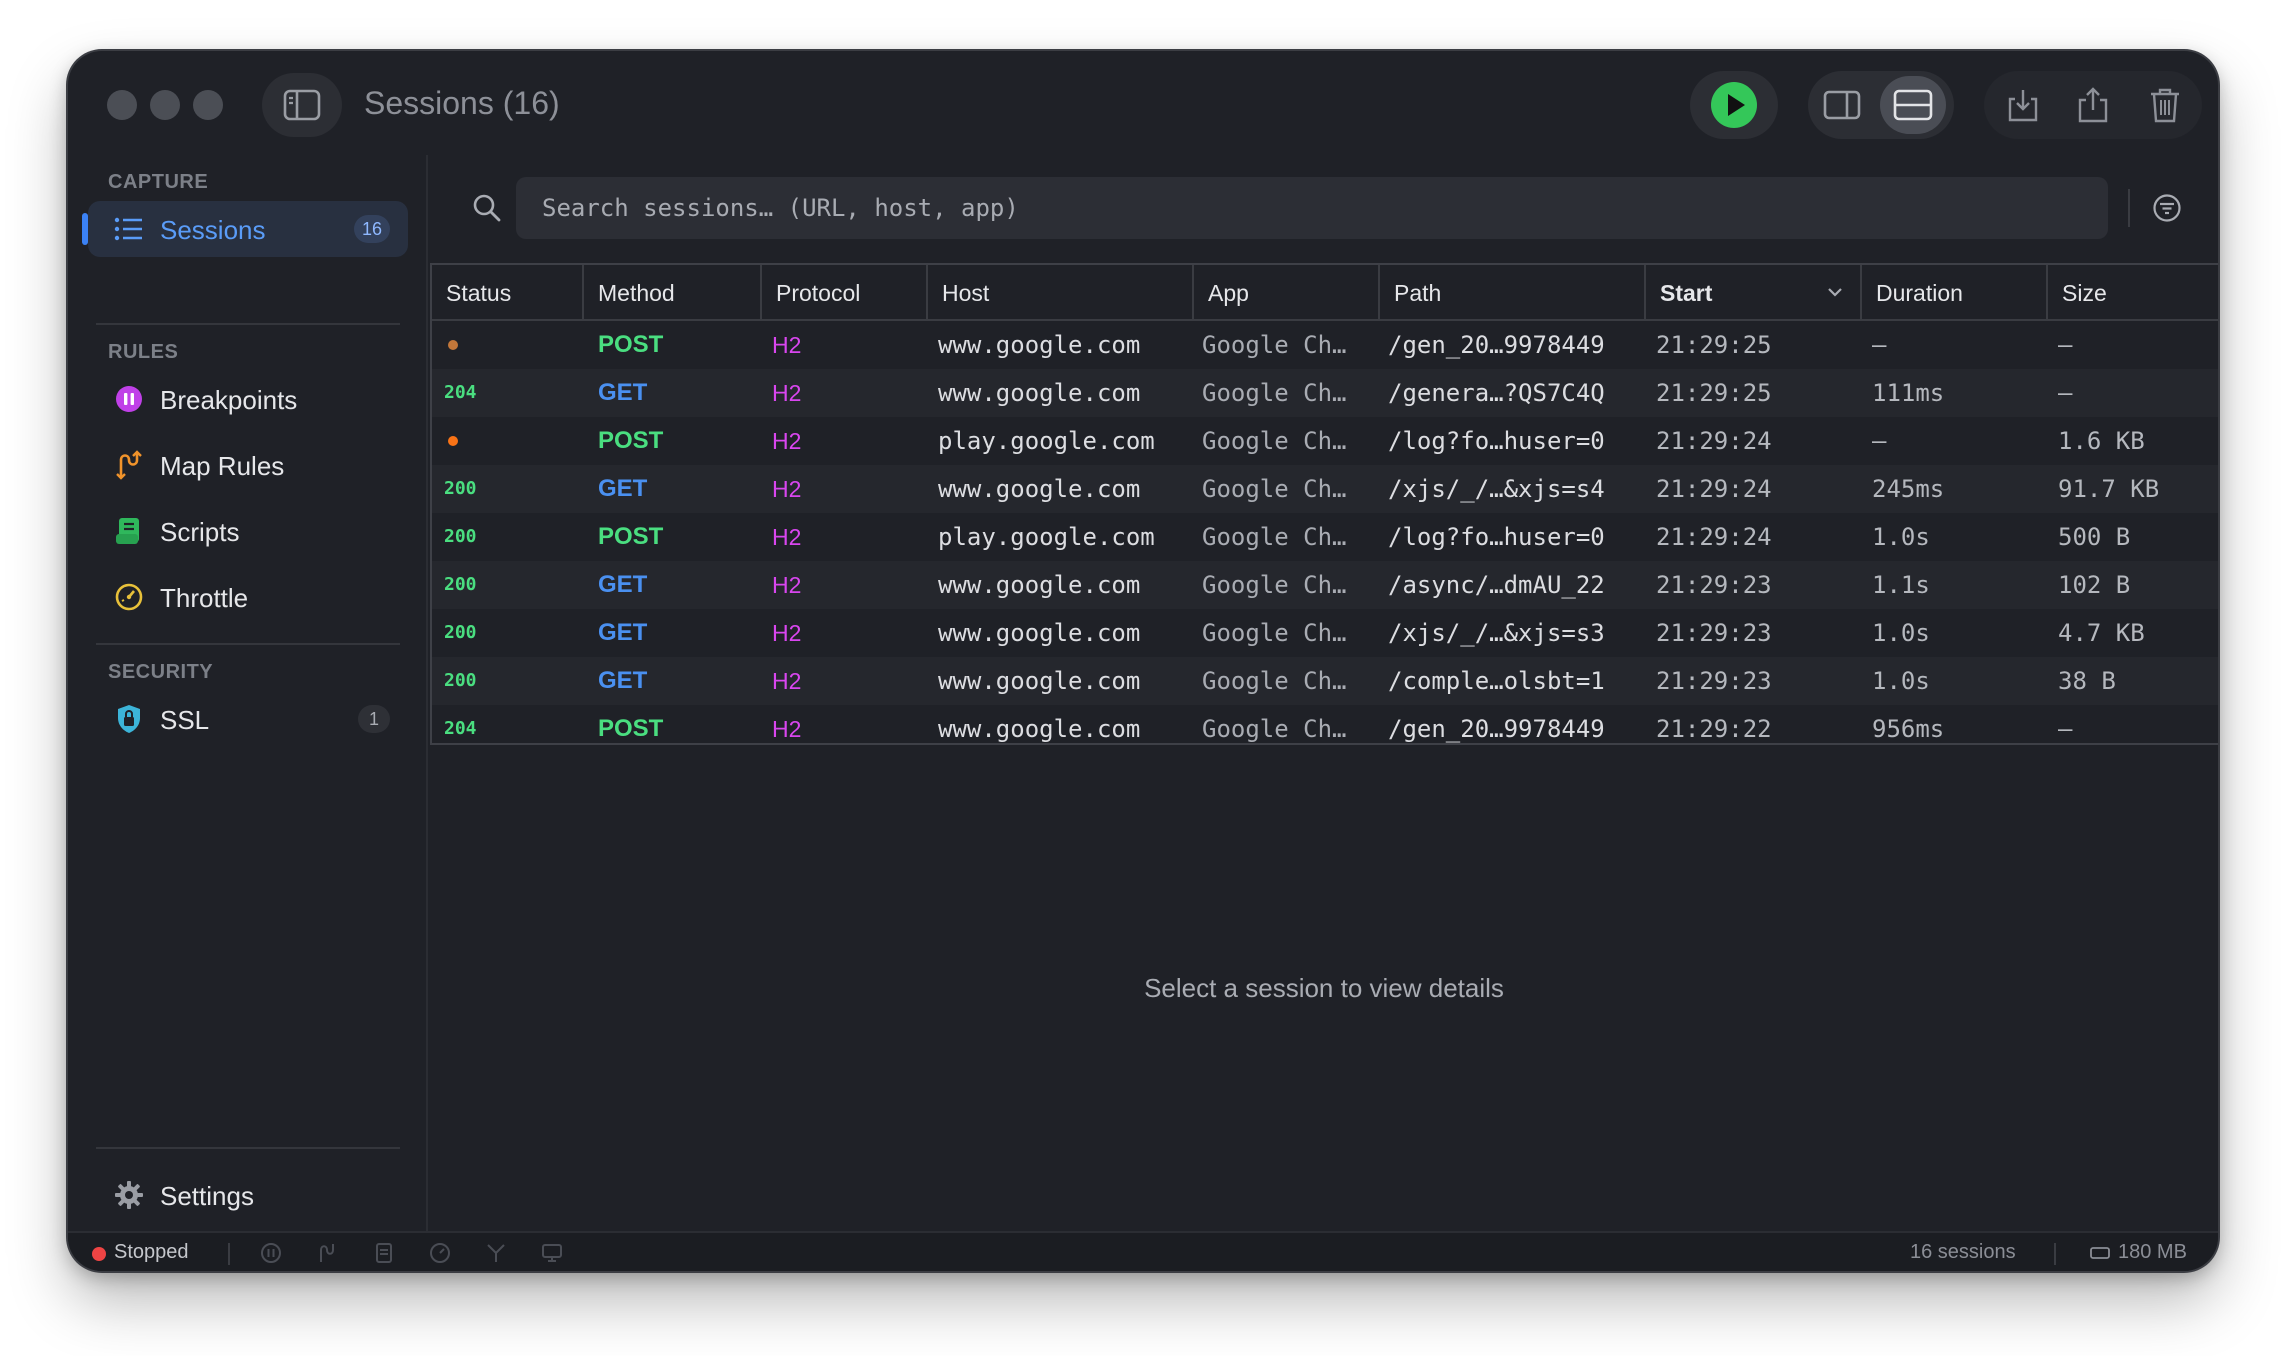 This screenshot has height=1356, width=2286. Describe the element at coordinates (248, 531) in the screenshot. I see `sidebar-item-scripts: Scripts` at that location.